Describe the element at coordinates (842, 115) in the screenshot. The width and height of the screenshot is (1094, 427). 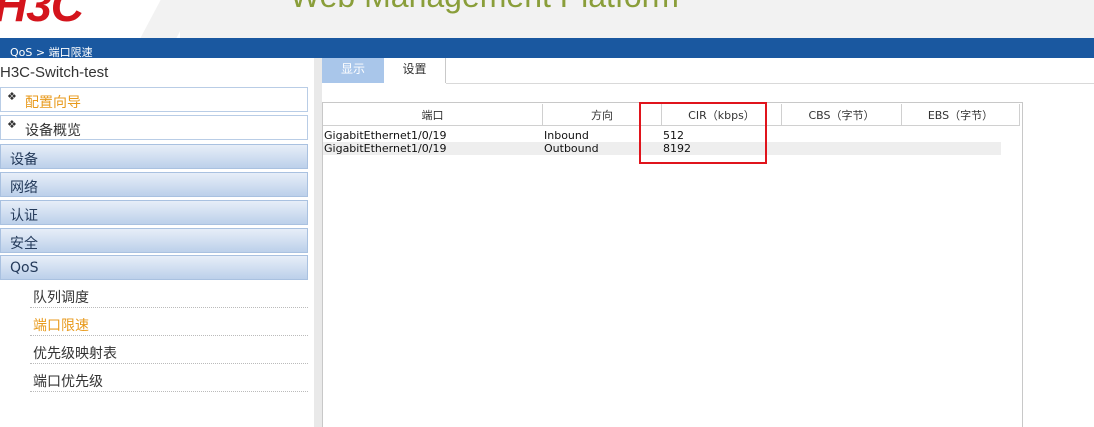
I see `column-header-cbs: CBS（字节）` at that location.